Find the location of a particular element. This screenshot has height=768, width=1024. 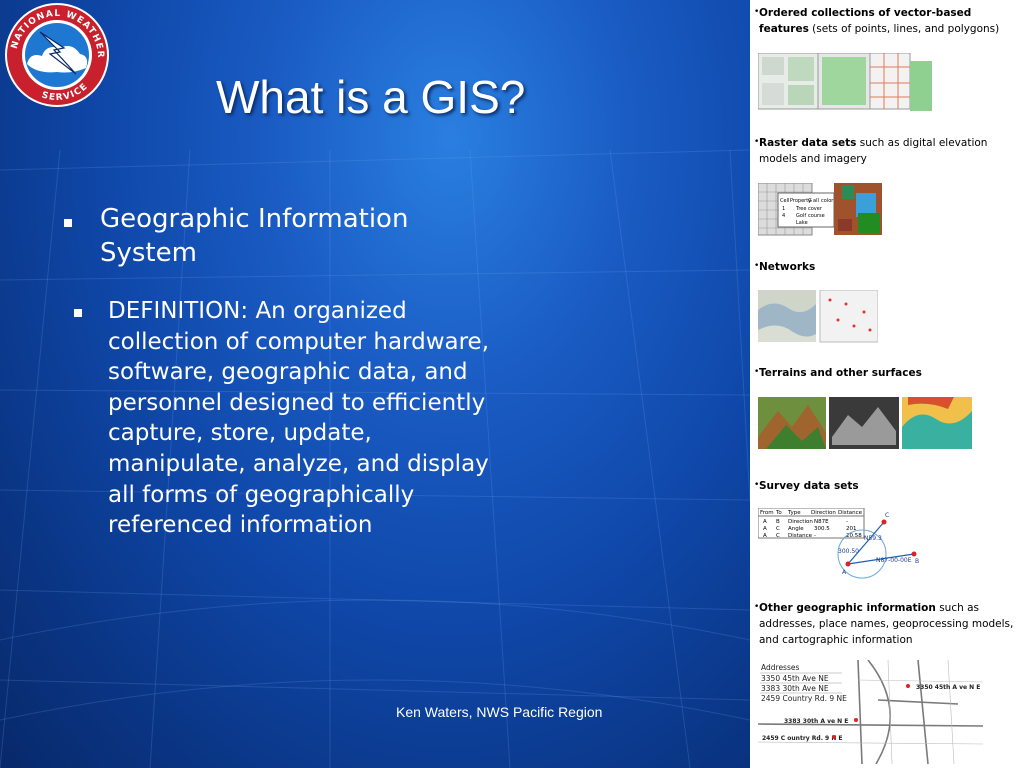

section-survey: • Survey data sets is located at coordinates (806, 486).